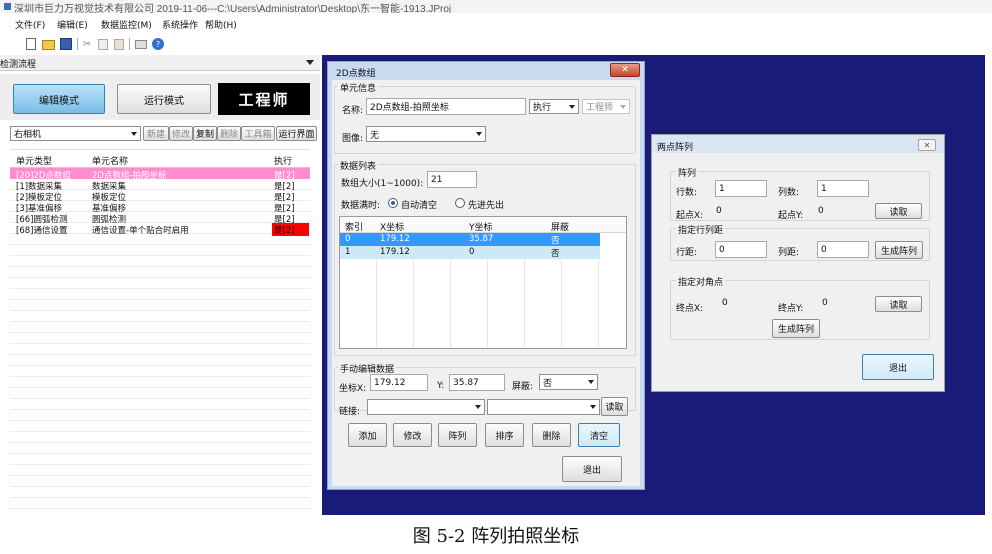 The width and height of the screenshot is (992, 554). I want to click on table-row: [3]基准偏移 基准偏移 是[2], so click(160, 207).